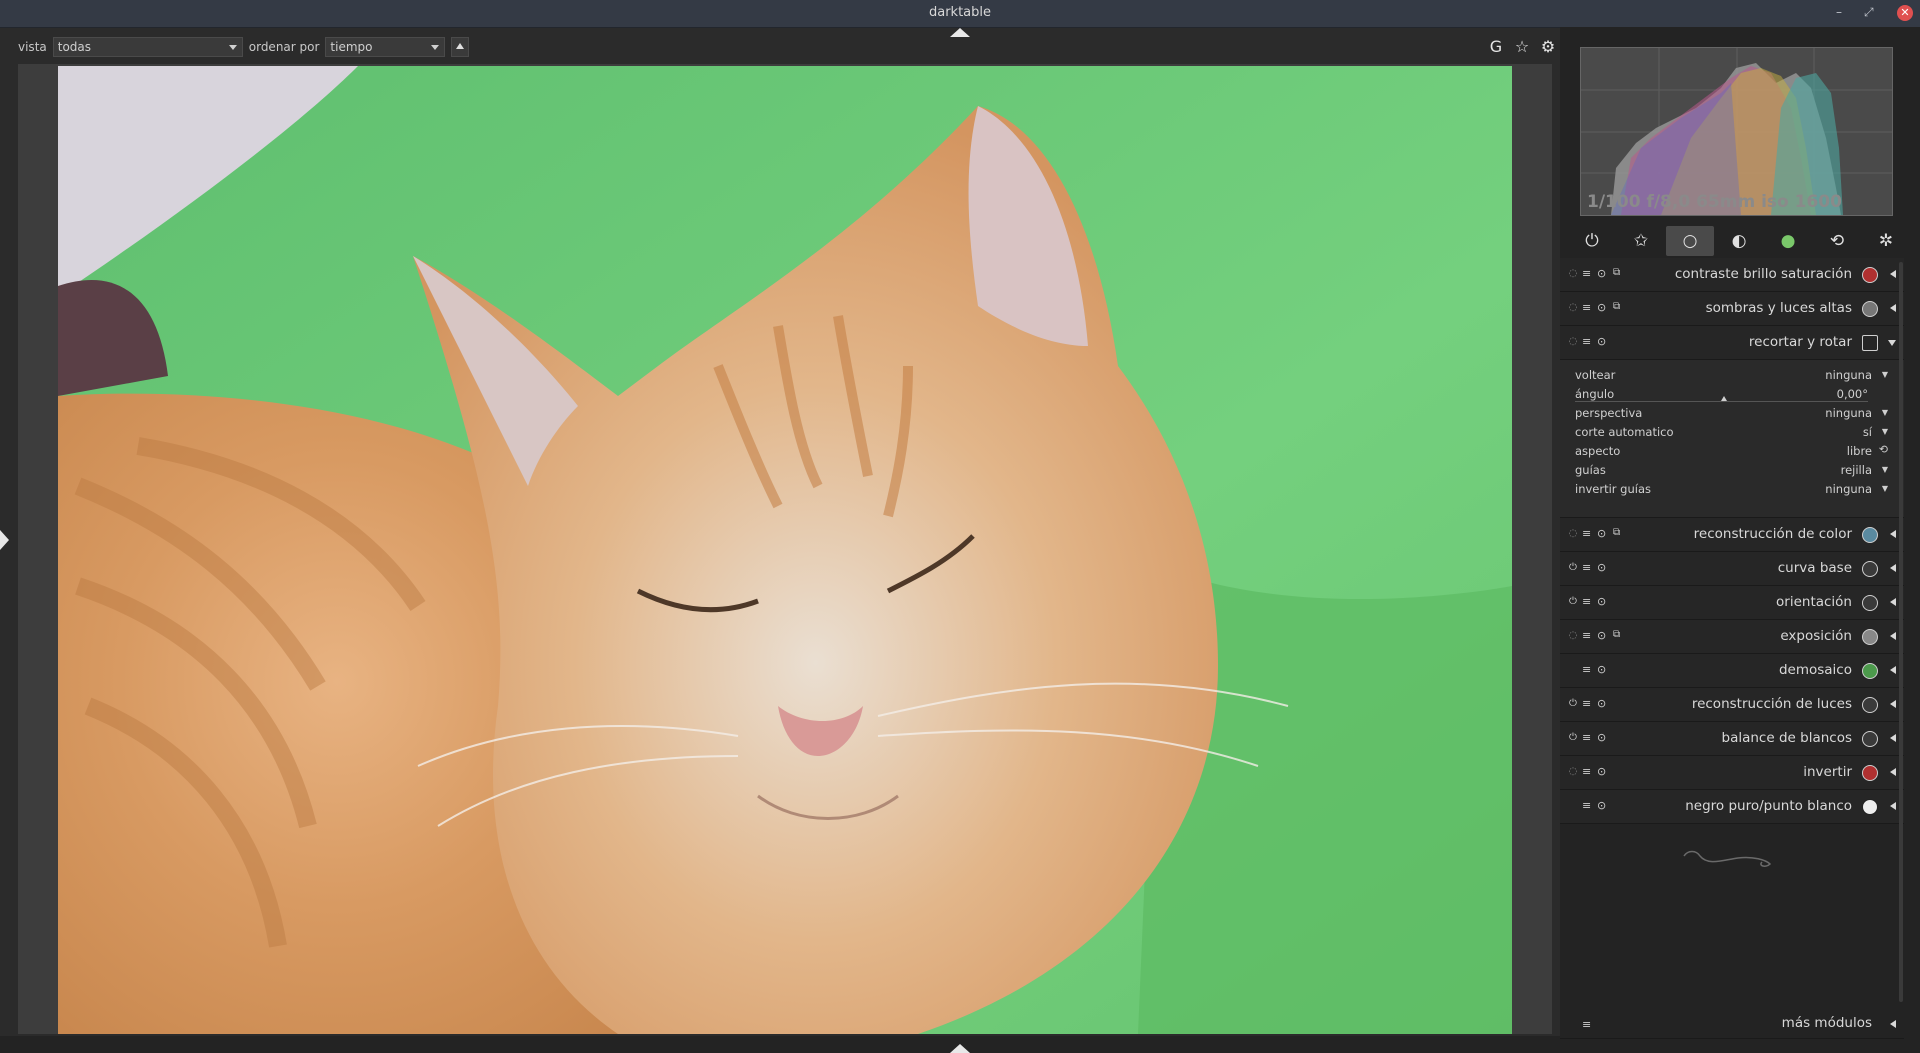 The image size is (1920, 1053). Describe the element at coordinates (1856, 470) in the screenshot. I see `param-value: rejilla` at that location.